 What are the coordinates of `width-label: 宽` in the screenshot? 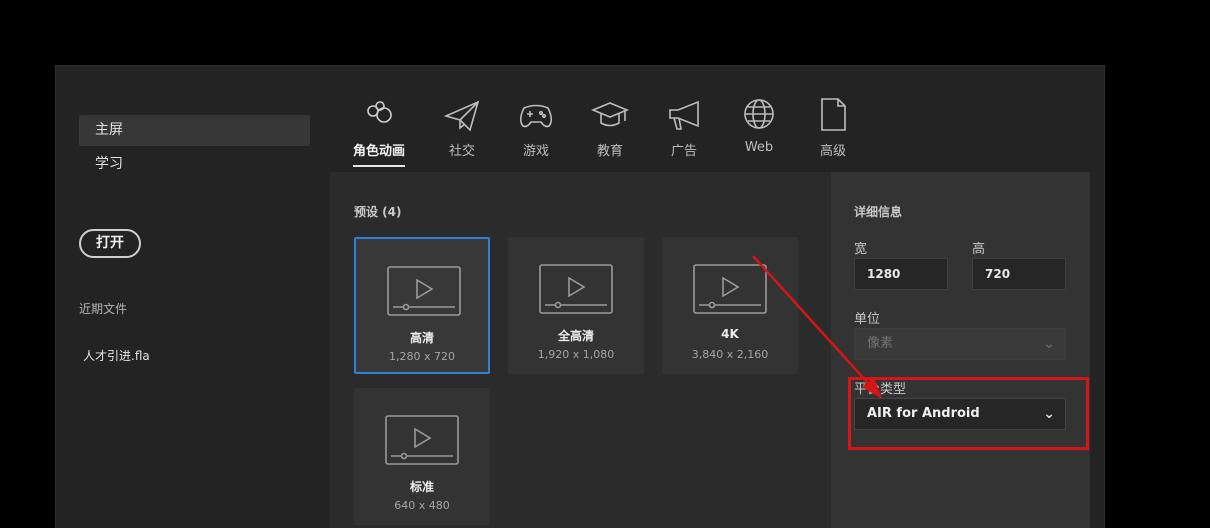 It's located at (861, 249).